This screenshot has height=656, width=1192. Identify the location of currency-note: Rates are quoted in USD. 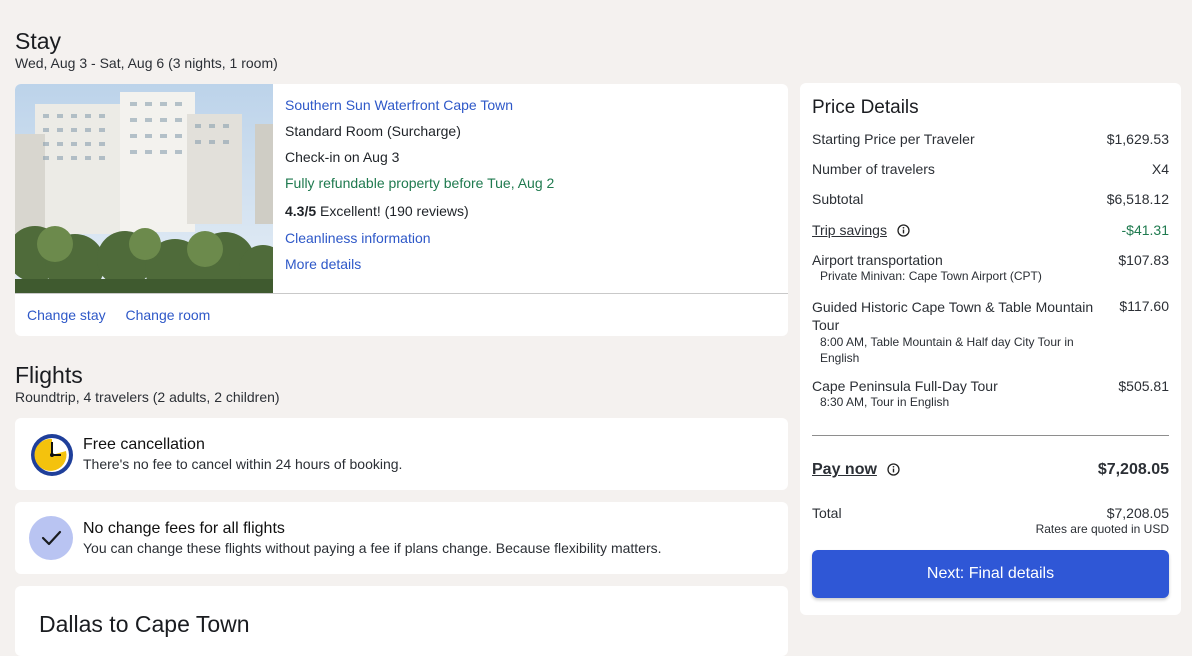
(1102, 529).